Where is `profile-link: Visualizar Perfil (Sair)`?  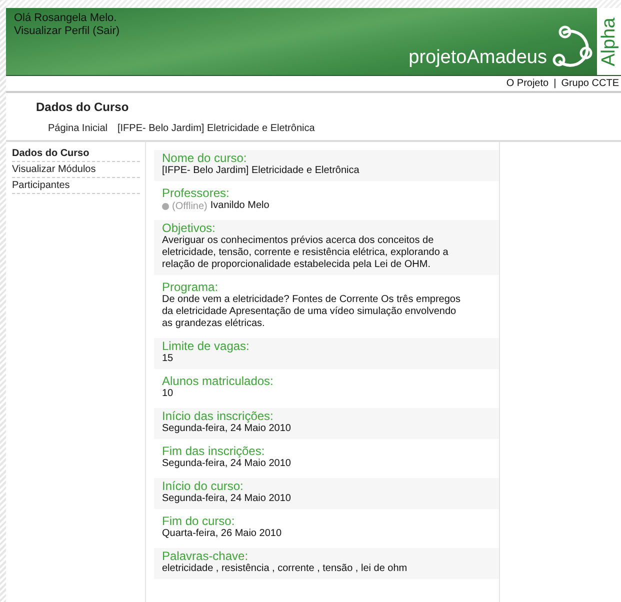 profile-link: Visualizar Perfil (Sair) is located at coordinates (67, 31).